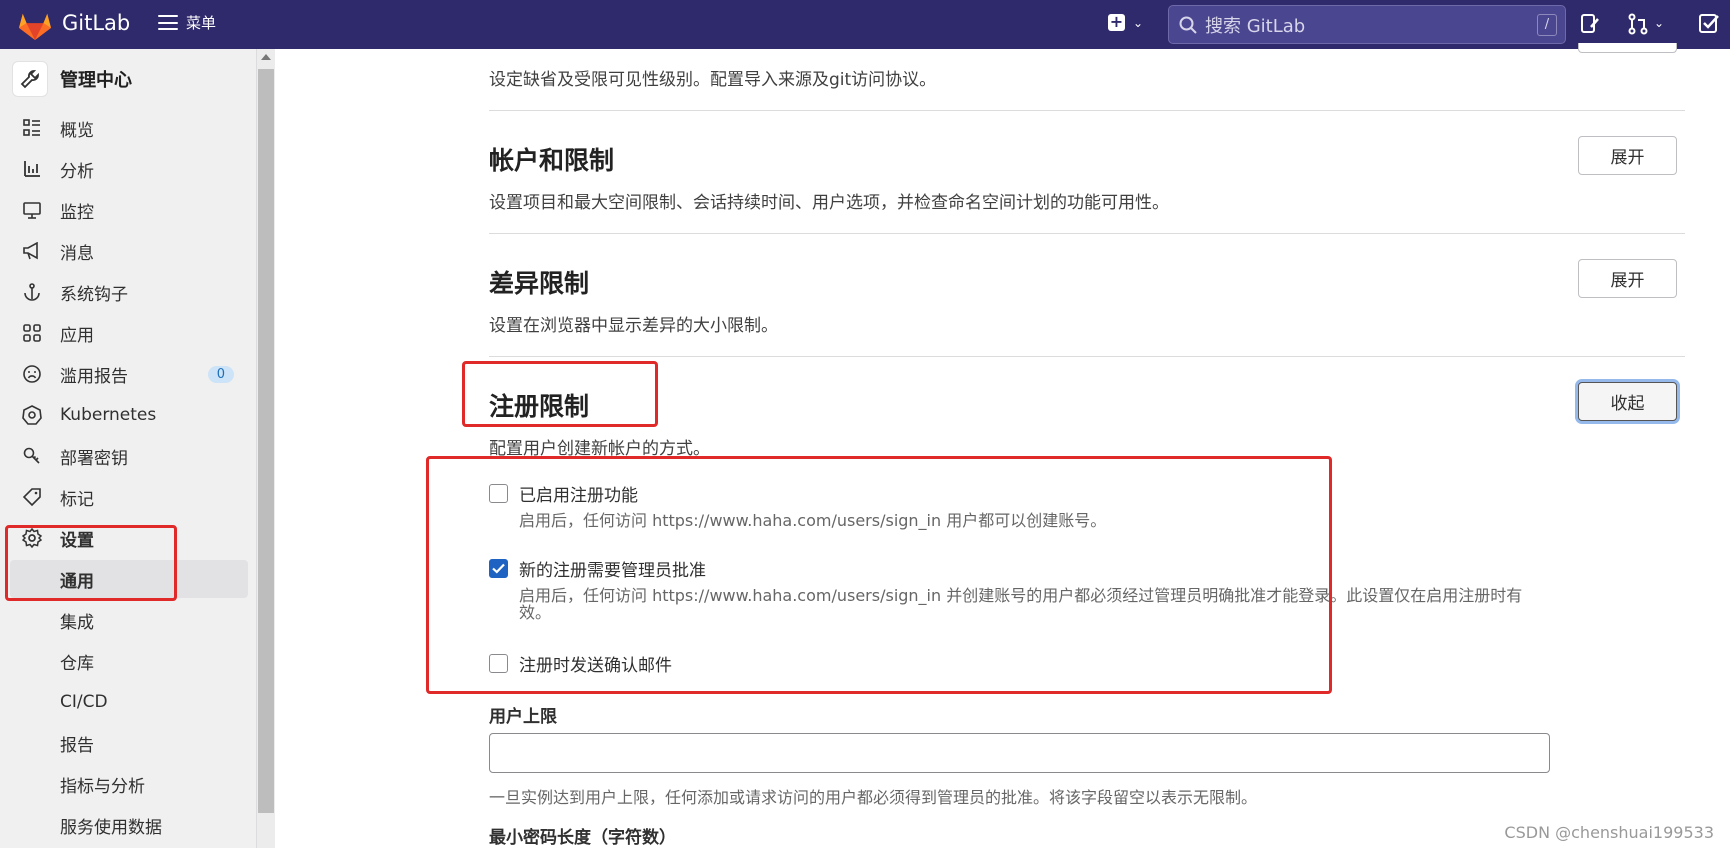 The image size is (1730, 848). I want to click on merge-request-icon, so click(1638, 24).